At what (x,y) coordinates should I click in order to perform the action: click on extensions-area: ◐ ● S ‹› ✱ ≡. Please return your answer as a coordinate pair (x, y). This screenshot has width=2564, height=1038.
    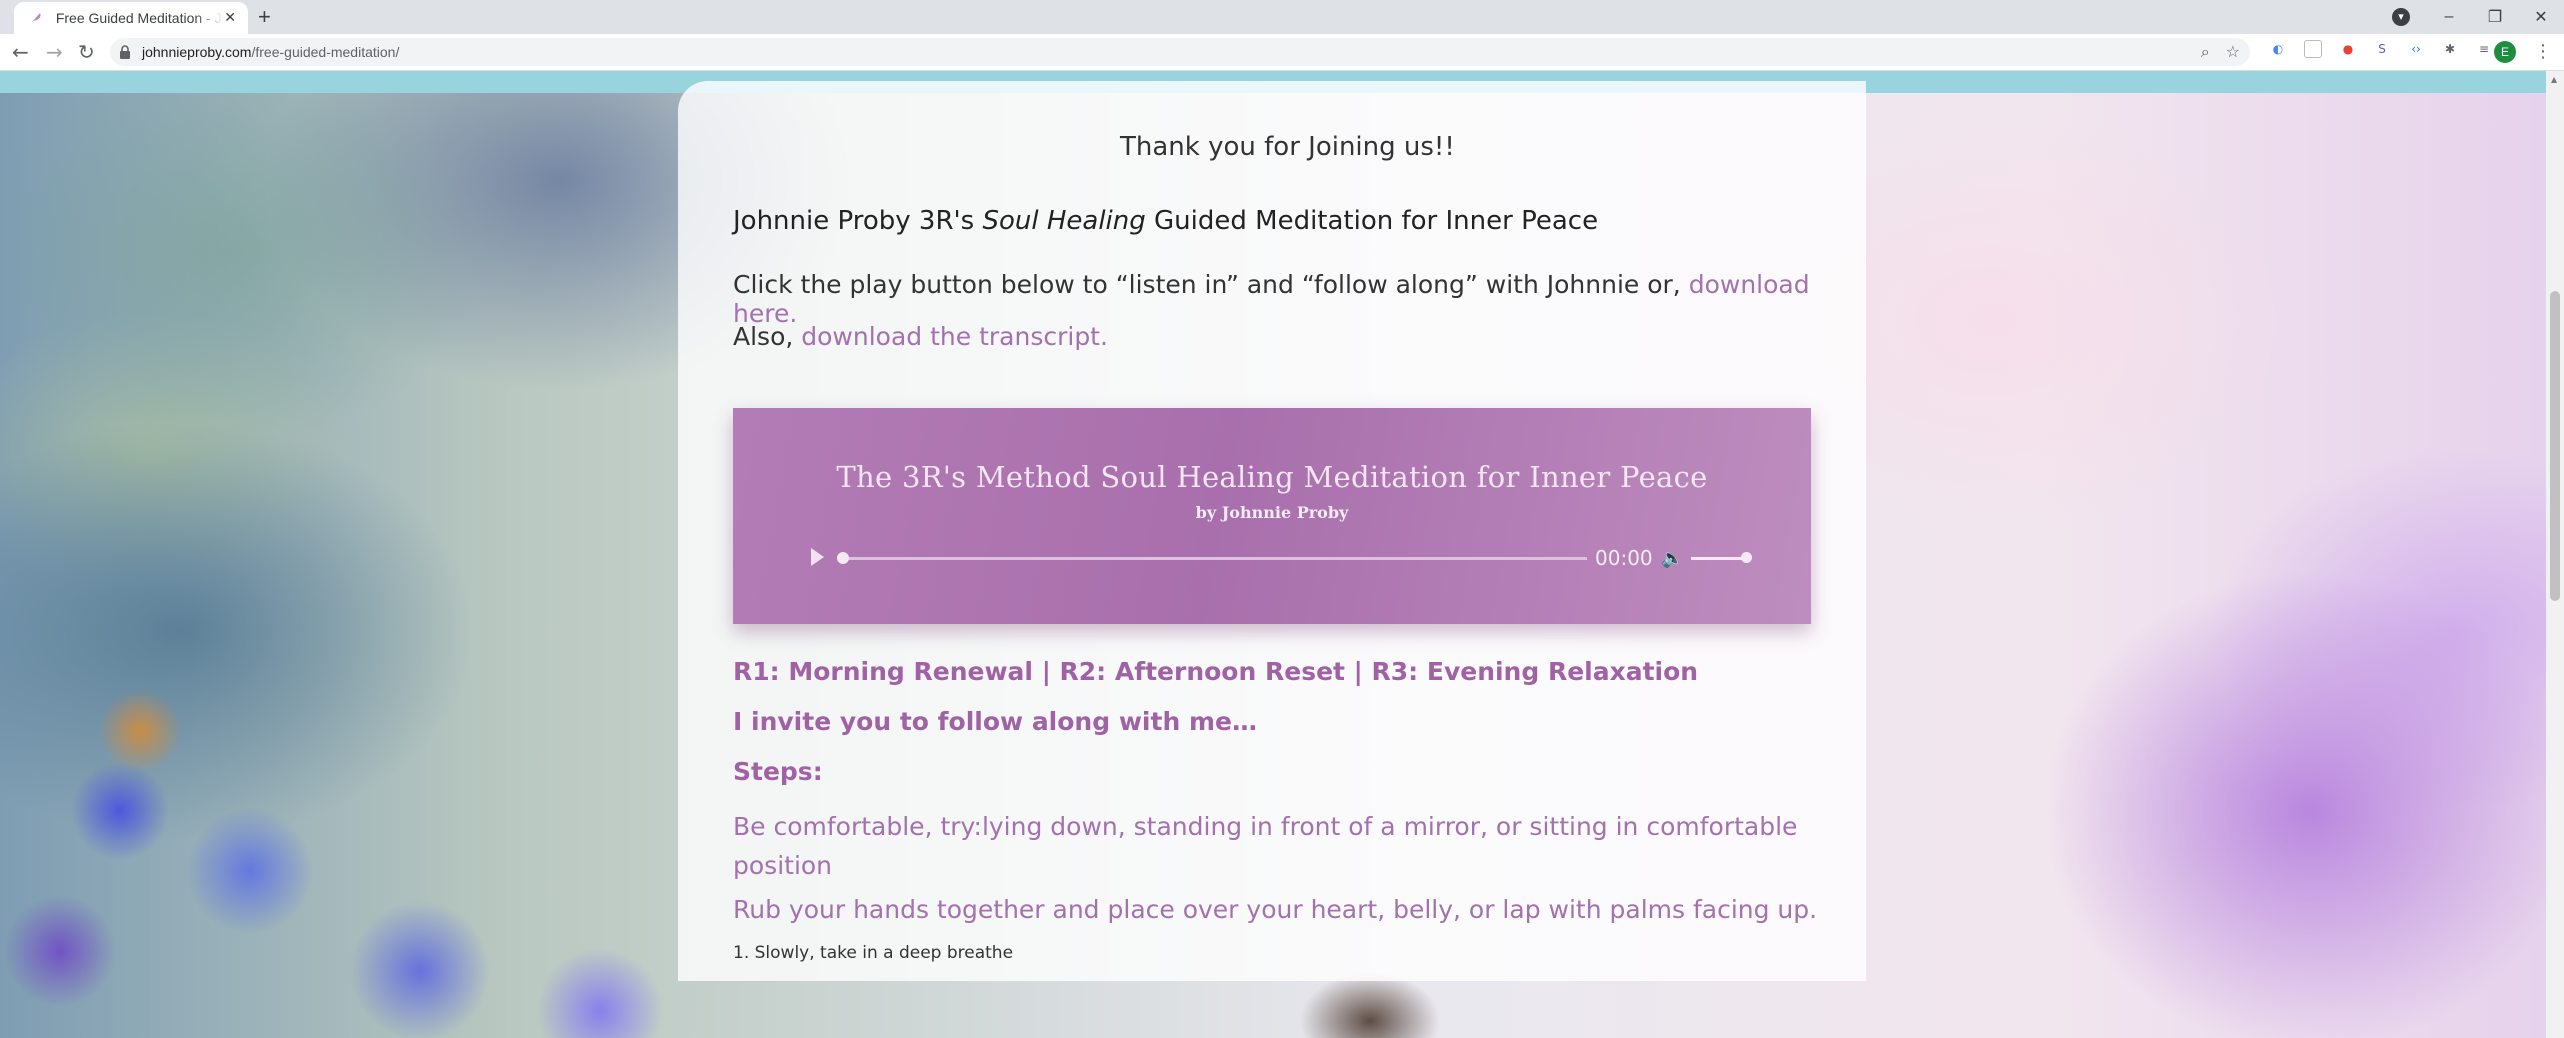
    Looking at the image, I should click on (2381, 49).